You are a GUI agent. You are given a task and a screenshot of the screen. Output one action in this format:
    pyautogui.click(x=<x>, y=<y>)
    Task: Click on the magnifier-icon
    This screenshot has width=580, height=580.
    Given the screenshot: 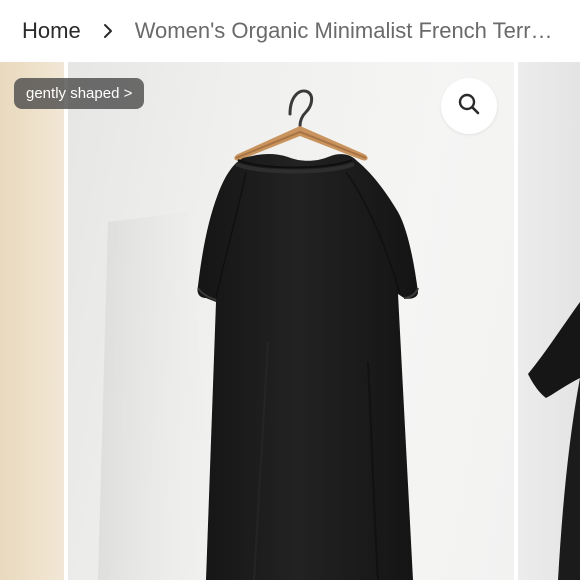 What is the action you would take?
    pyautogui.click(x=469, y=106)
    